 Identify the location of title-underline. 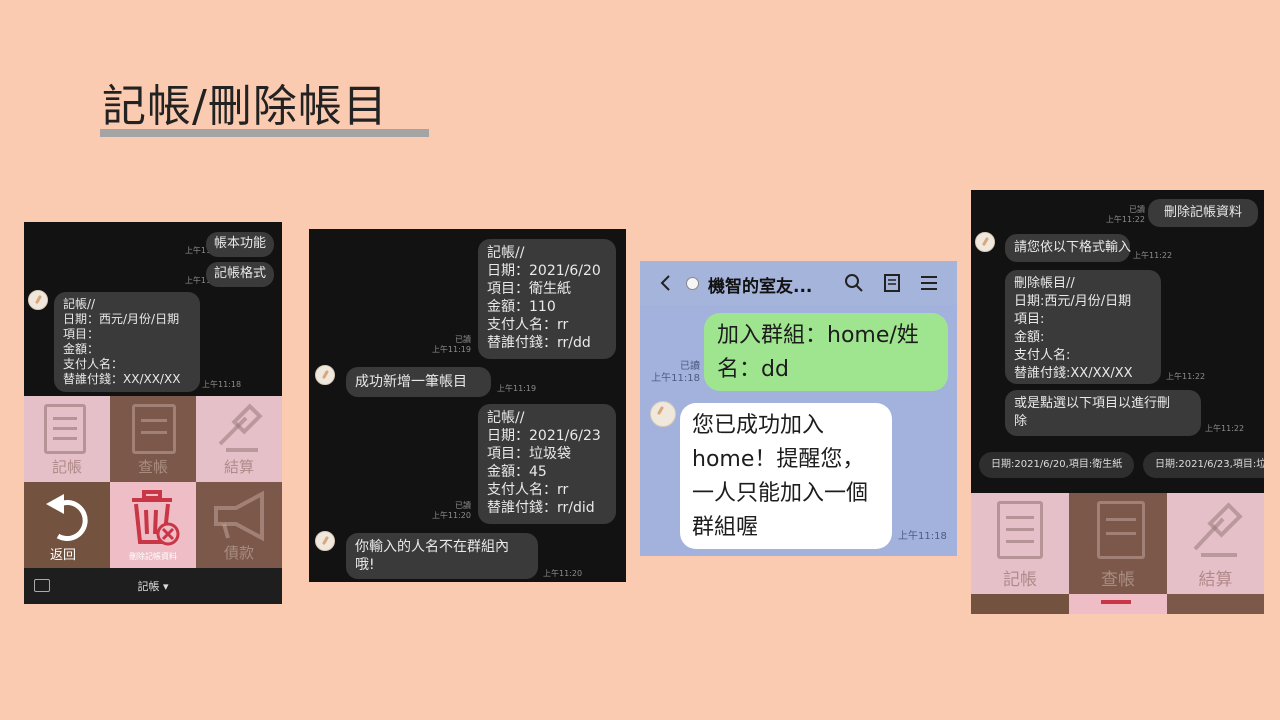
(264, 133).